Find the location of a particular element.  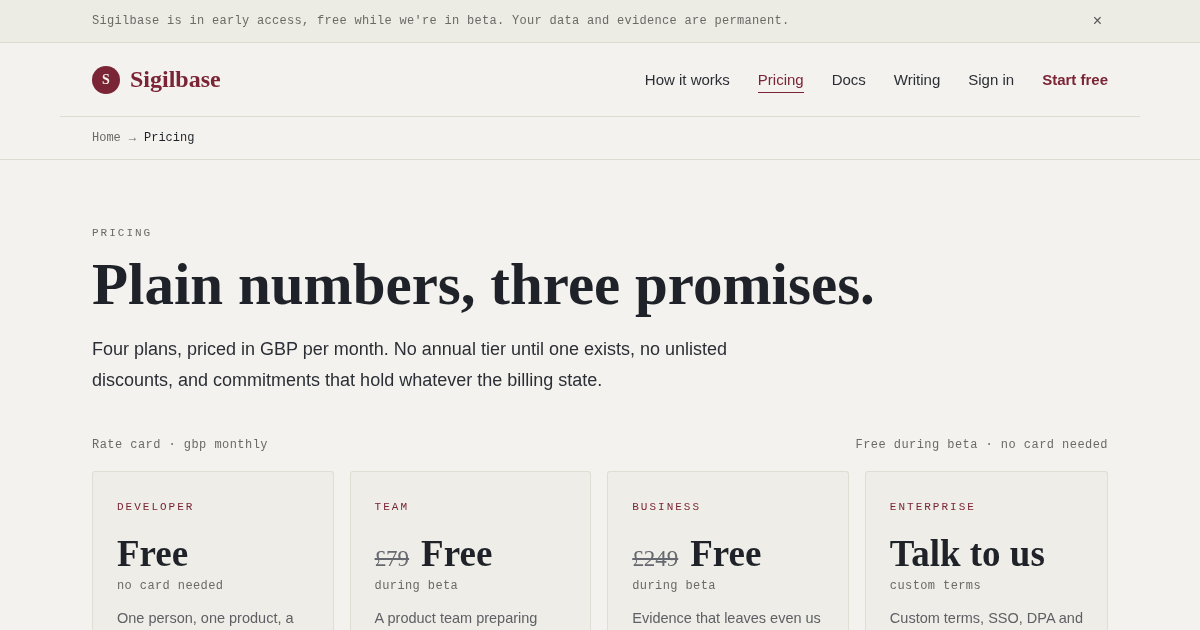

nav-link: Writing is located at coordinates (917, 79).